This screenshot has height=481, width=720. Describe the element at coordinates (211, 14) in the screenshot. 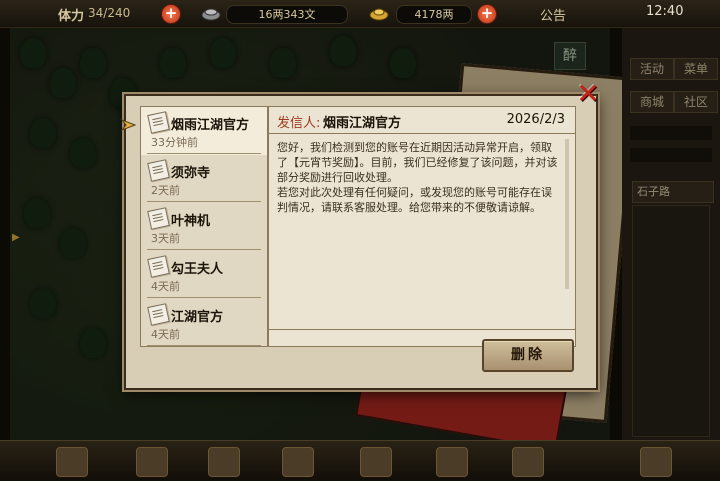

I see `silver-icon` at that location.